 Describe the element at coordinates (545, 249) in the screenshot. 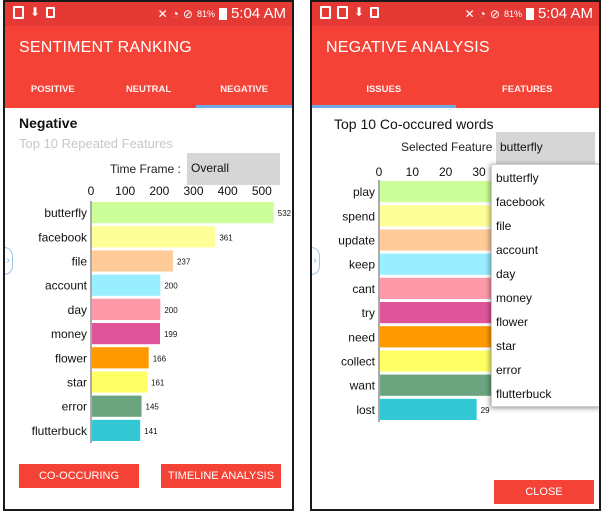

I see `dropdown-option: account` at that location.